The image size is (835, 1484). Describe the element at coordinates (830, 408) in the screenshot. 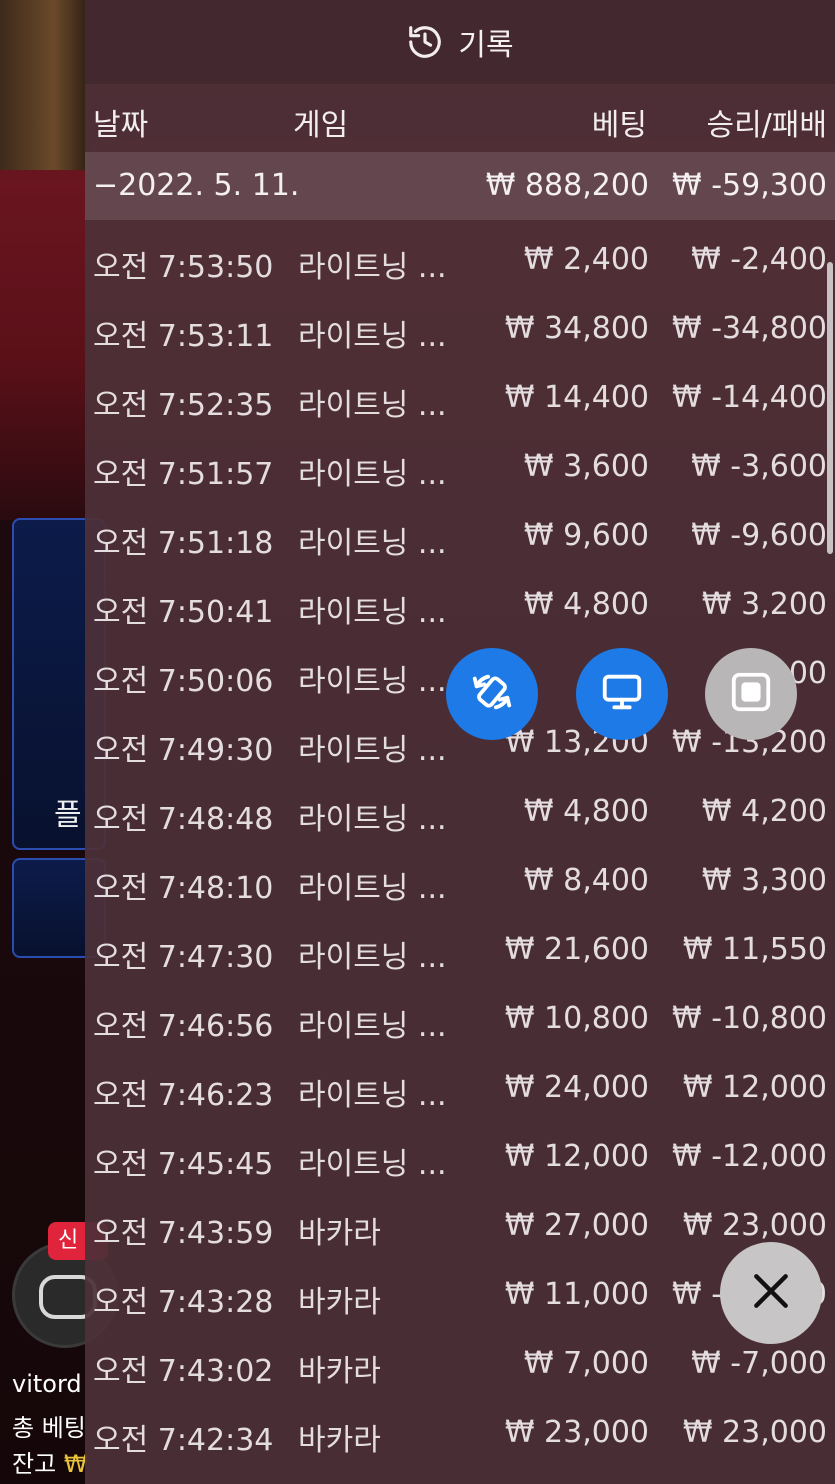

I see `scrollbar` at that location.